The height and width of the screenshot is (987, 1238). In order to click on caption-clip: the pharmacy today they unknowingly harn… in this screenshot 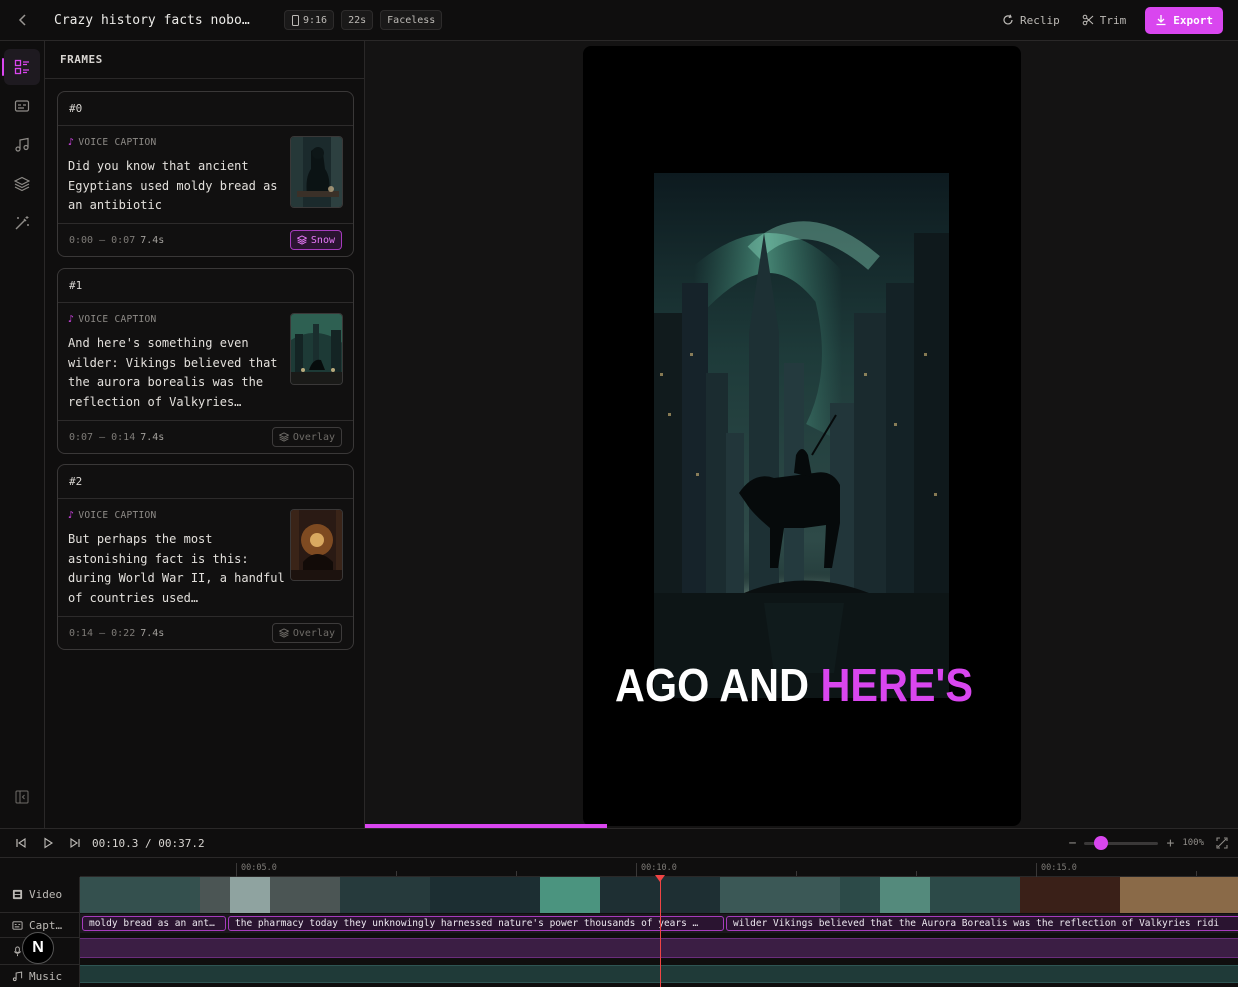, I will do `click(476, 923)`.